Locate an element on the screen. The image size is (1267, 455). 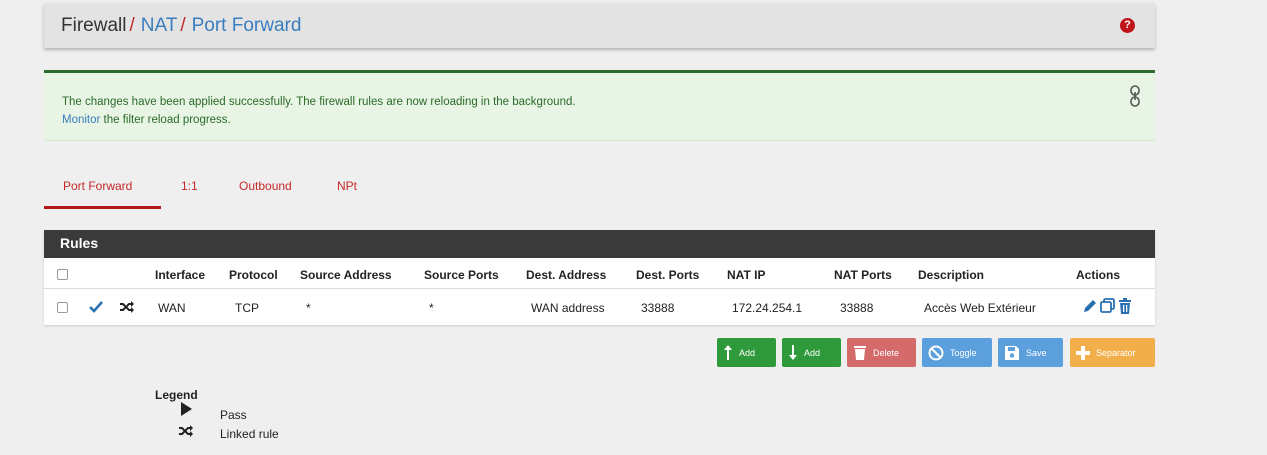
panel-title: Rules is located at coordinates (599, 244).